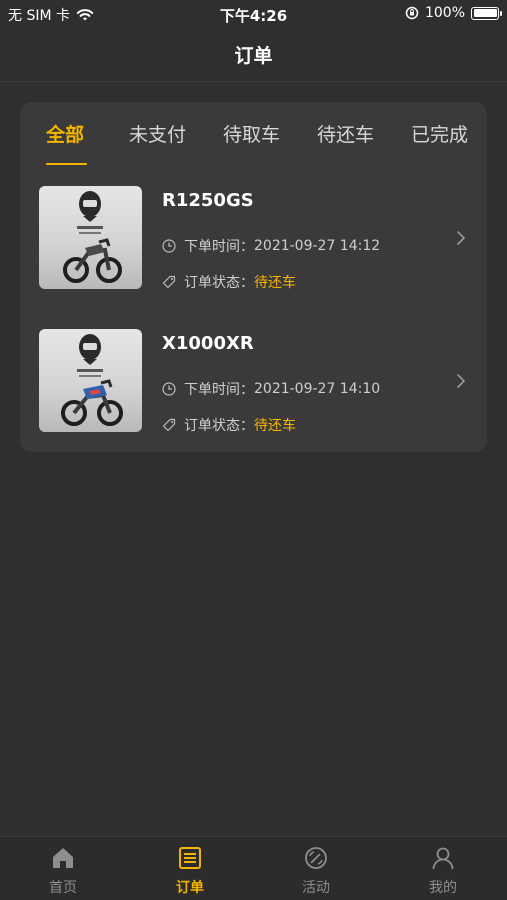 The height and width of the screenshot is (900, 507). Describe the element at coordinates (253, 14) in the screenshot. I see `status-bar: 无 SIM 卡 下午4:26 100%` at that location.